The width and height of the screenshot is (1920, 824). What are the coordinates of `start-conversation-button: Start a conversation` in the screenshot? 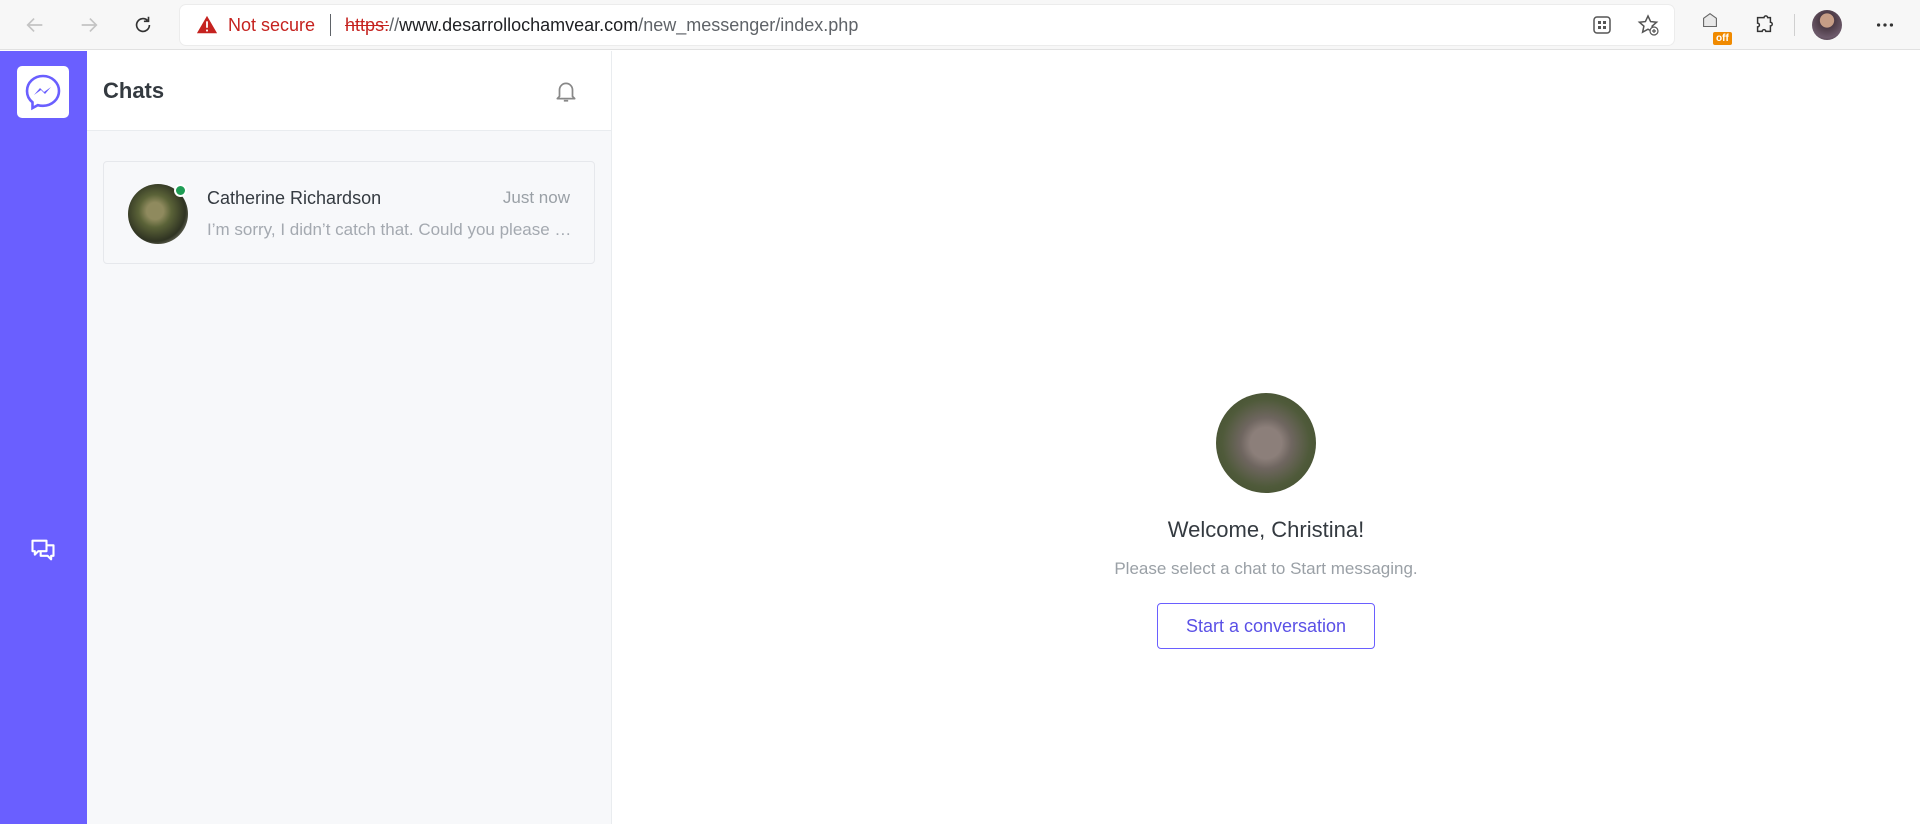 It's located at (1266, 626).